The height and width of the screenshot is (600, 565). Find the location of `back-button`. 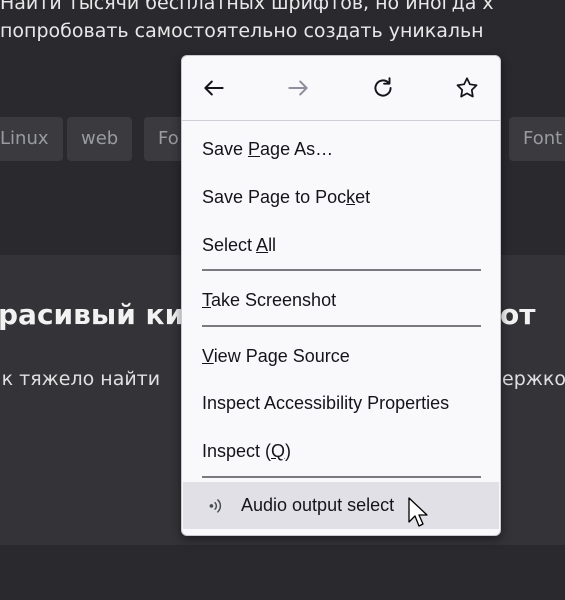

back-button is located at coordinates (214, 88).